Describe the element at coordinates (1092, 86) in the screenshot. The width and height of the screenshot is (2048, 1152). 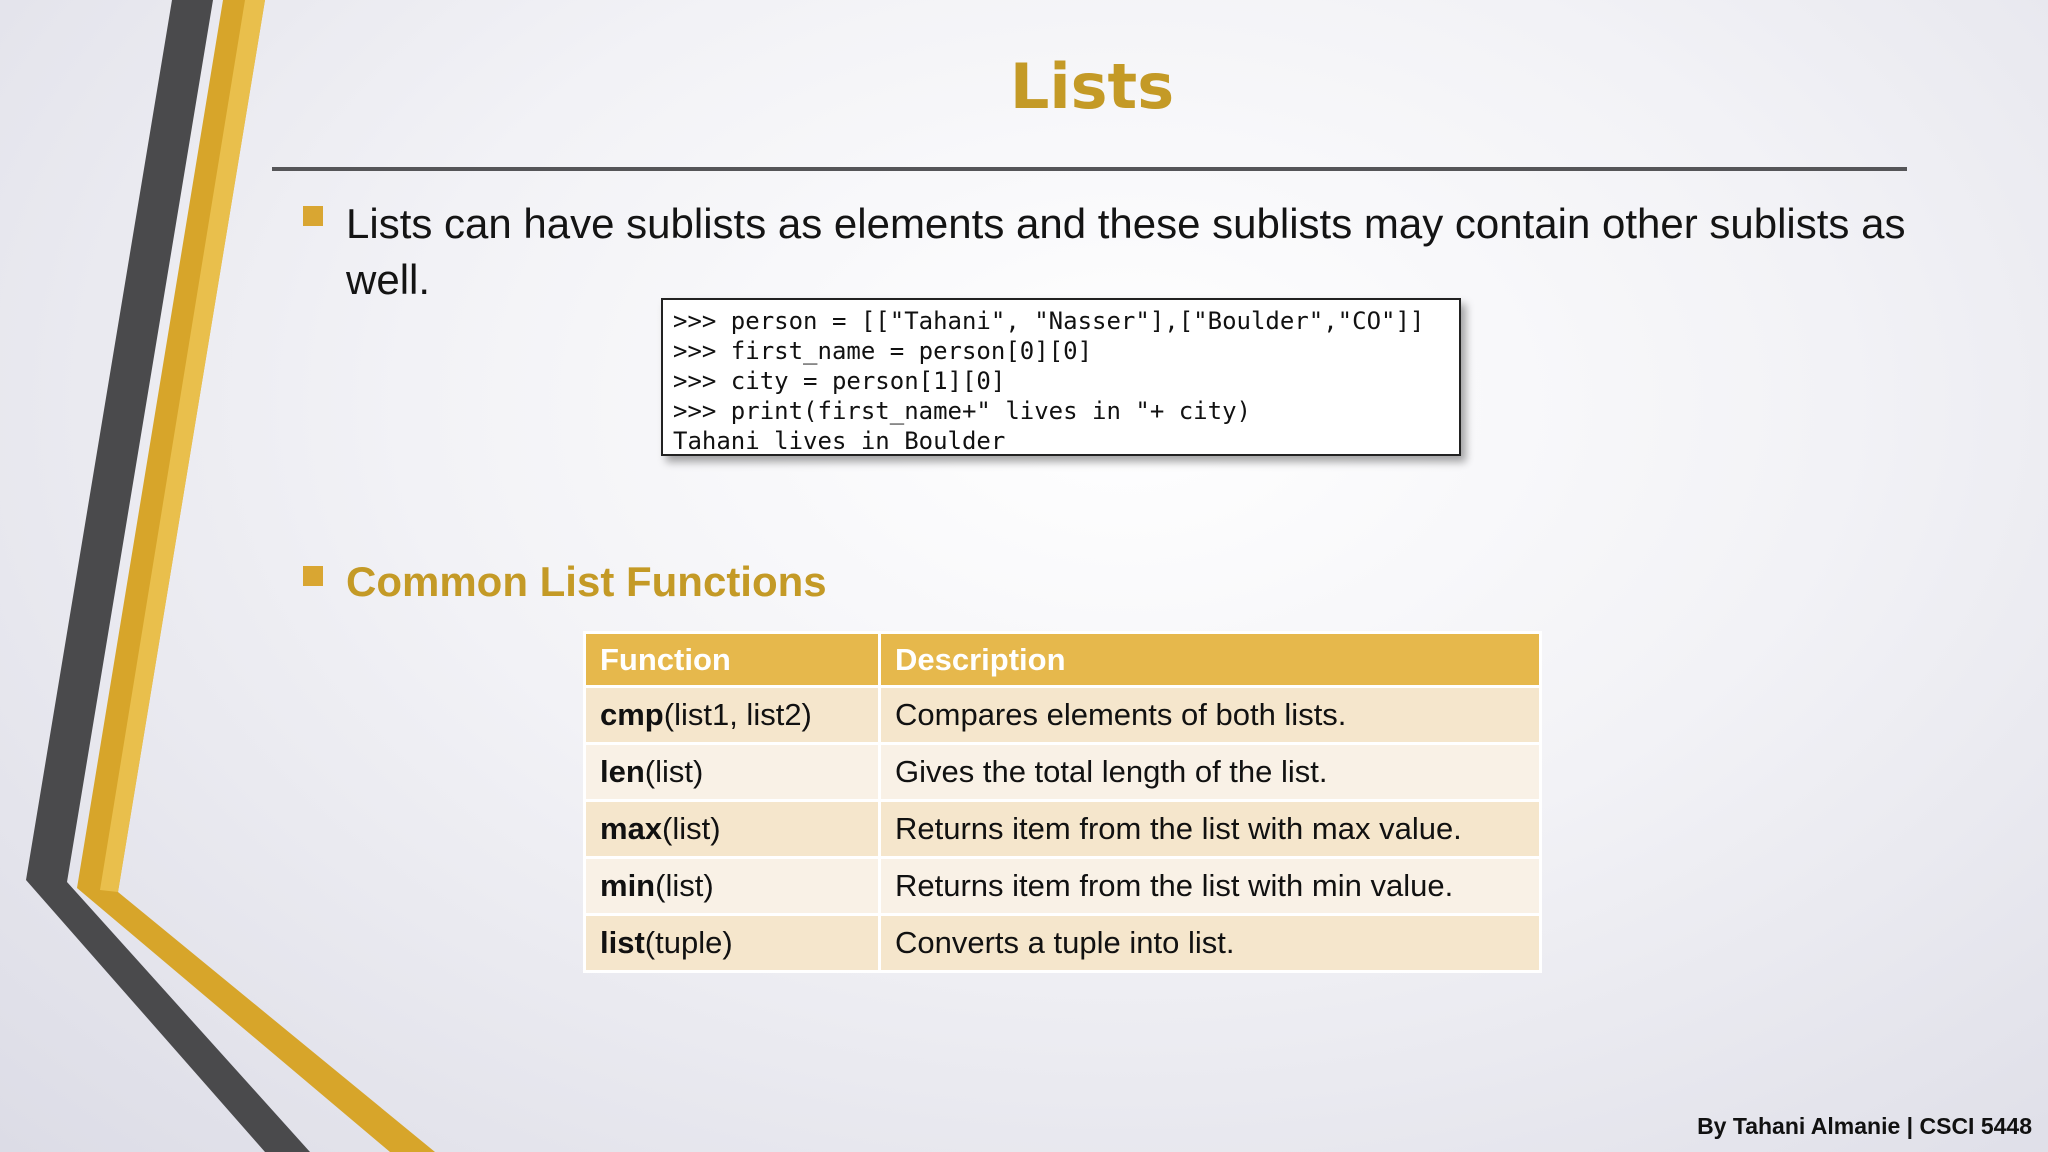
I see `slide-title: Lists` at that location.